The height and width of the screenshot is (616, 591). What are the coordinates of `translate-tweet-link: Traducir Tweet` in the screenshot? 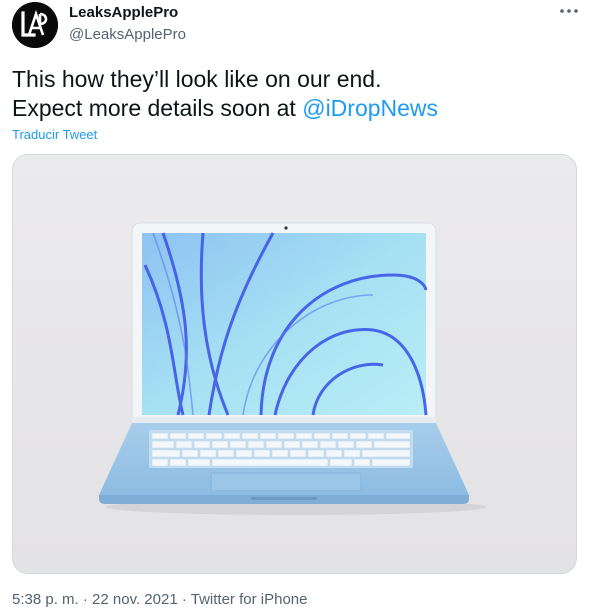 It's located at (54, 134).